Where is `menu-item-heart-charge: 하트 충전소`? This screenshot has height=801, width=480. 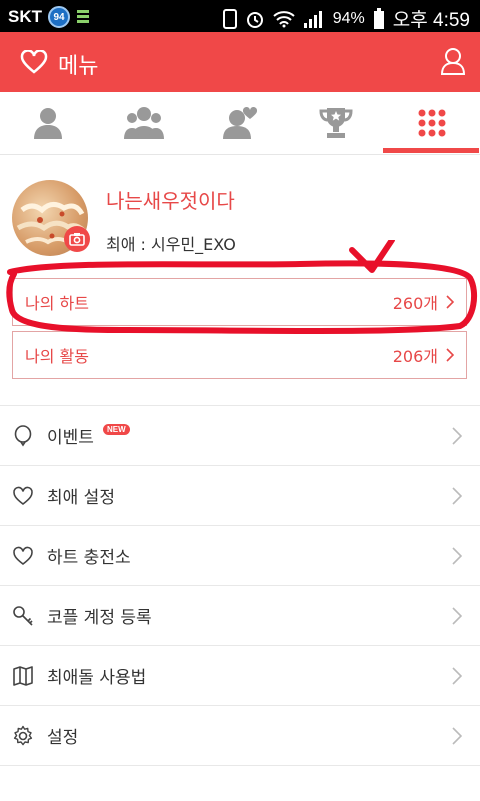 menu-item-heart-charge: 하트 충전소 is located at coordinates (240, 555).